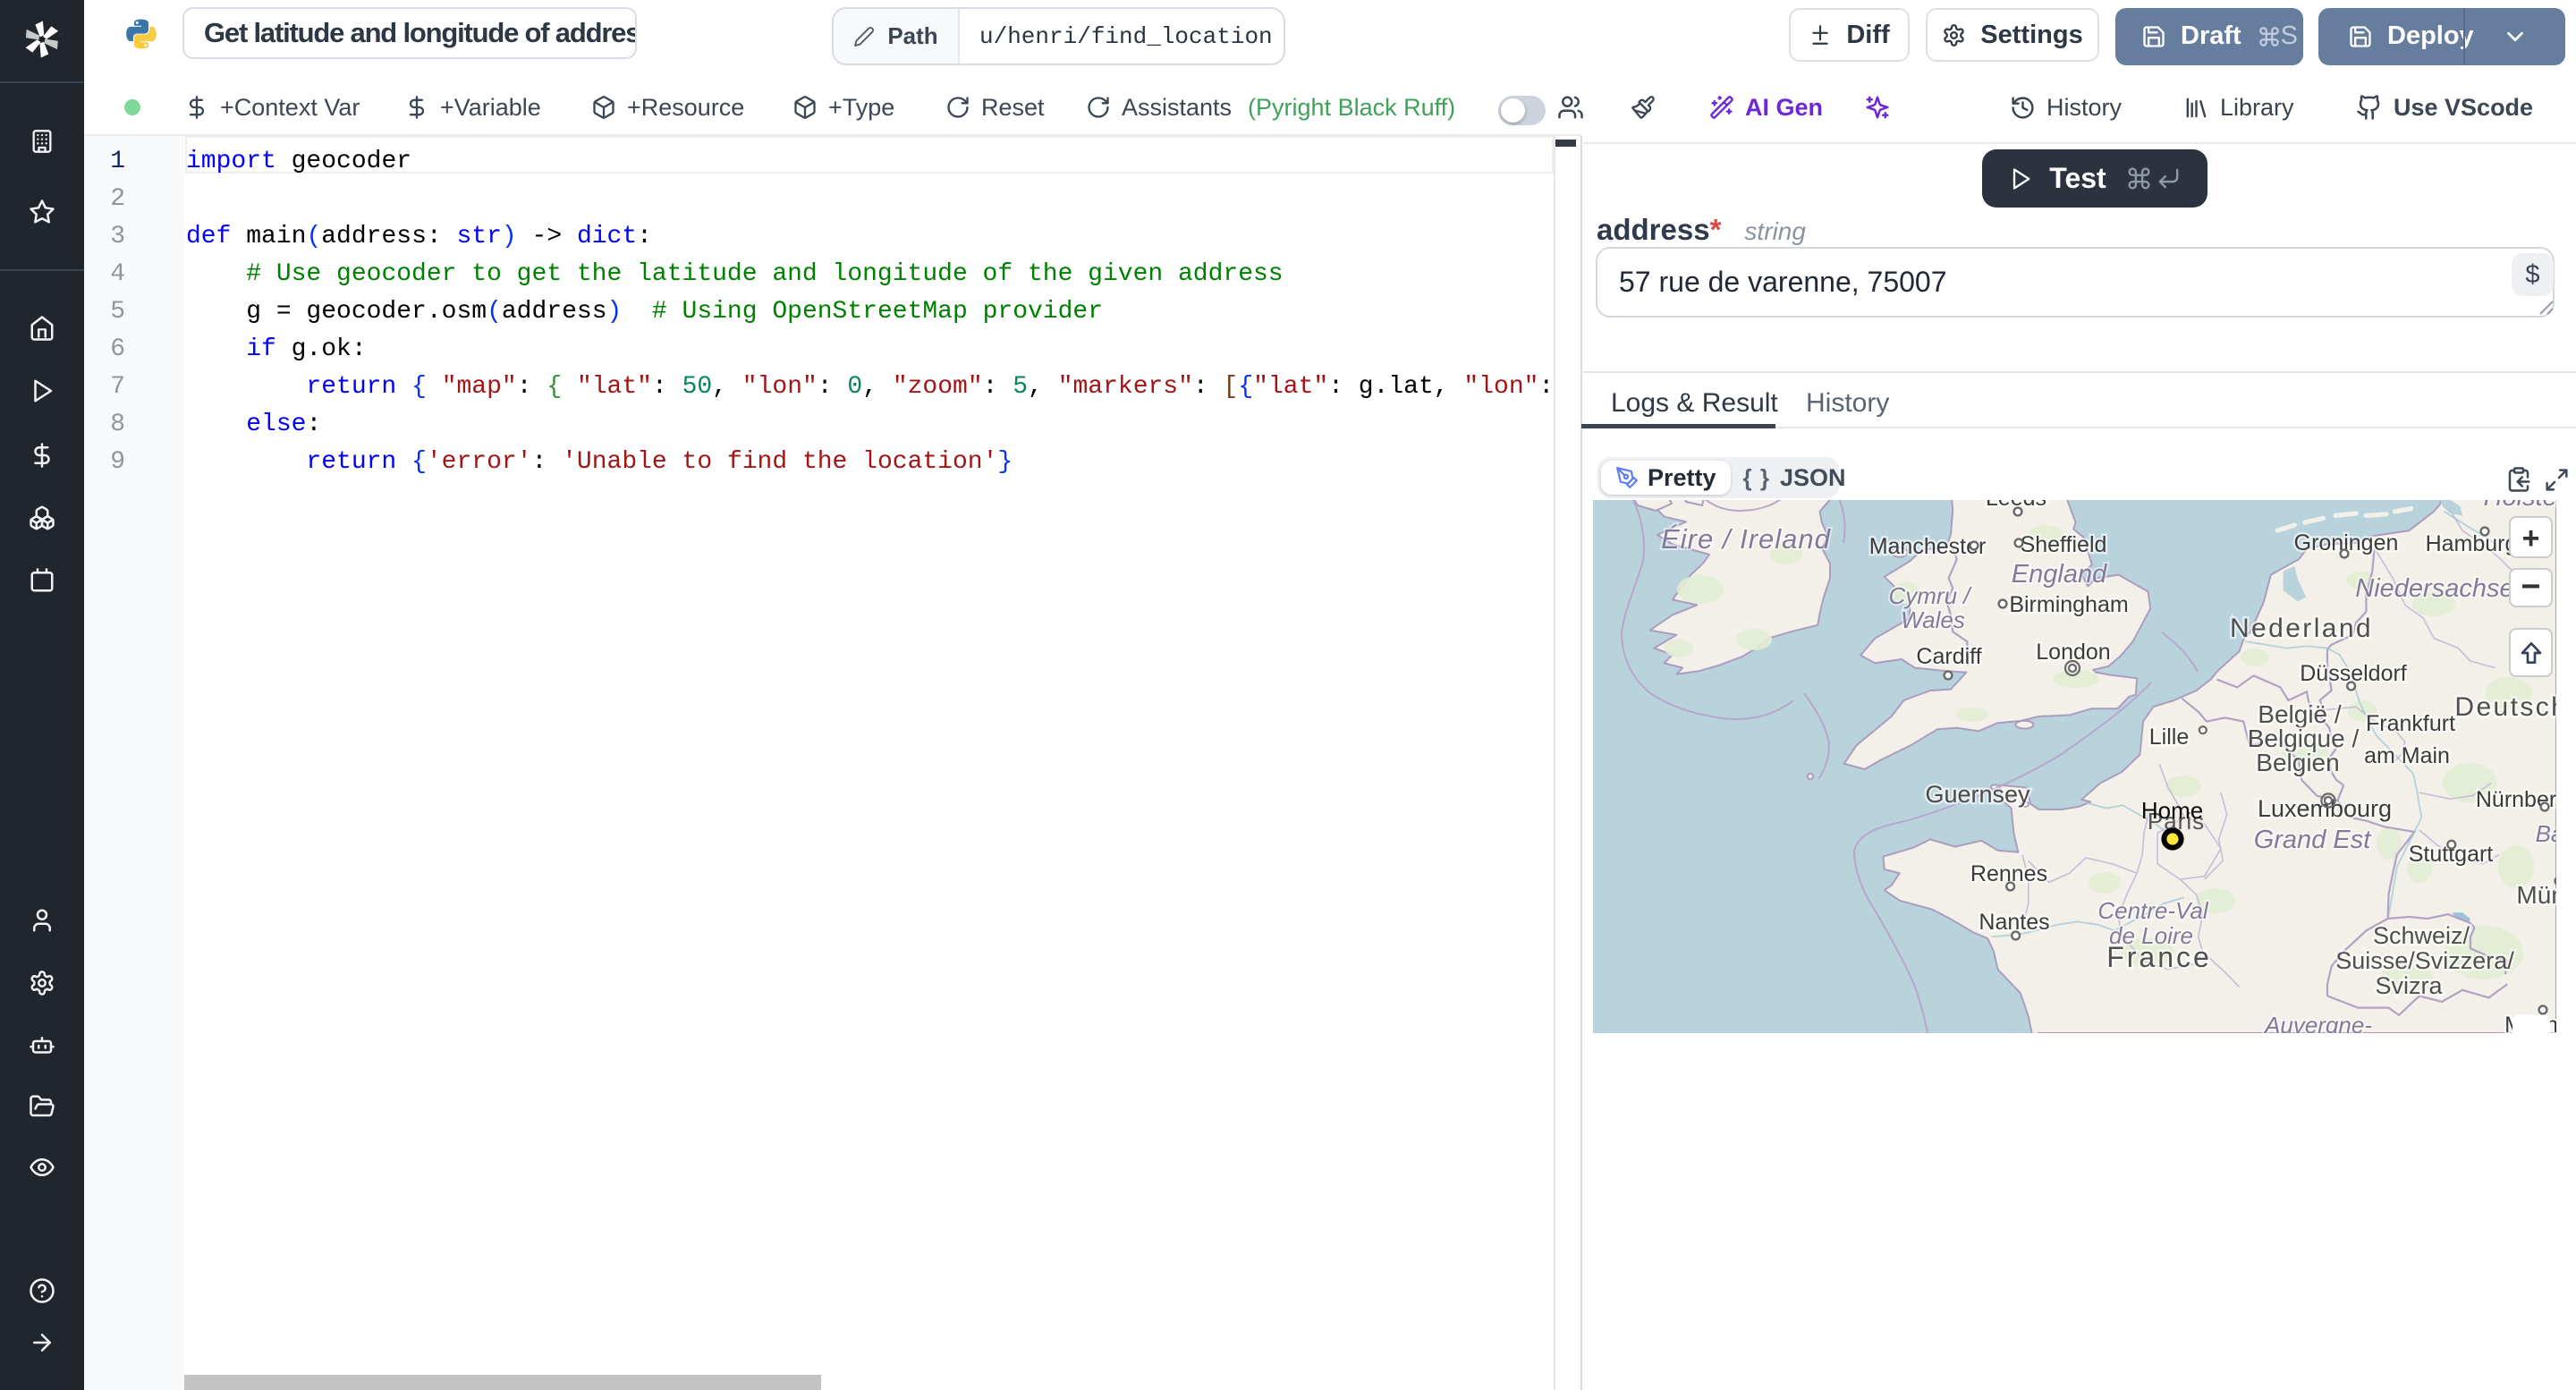 This screenshot has width=2576, height=1390. I want to click on svg-text: Éire / Ireland, so click(1746, 539).